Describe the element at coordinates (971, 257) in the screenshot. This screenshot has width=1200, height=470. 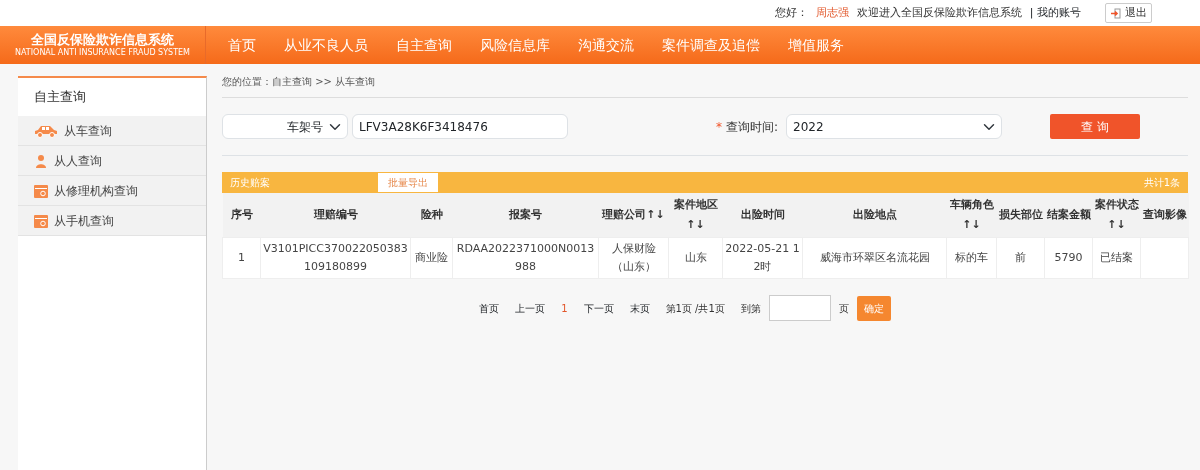
I see `table-cell: 标的车` at that location.